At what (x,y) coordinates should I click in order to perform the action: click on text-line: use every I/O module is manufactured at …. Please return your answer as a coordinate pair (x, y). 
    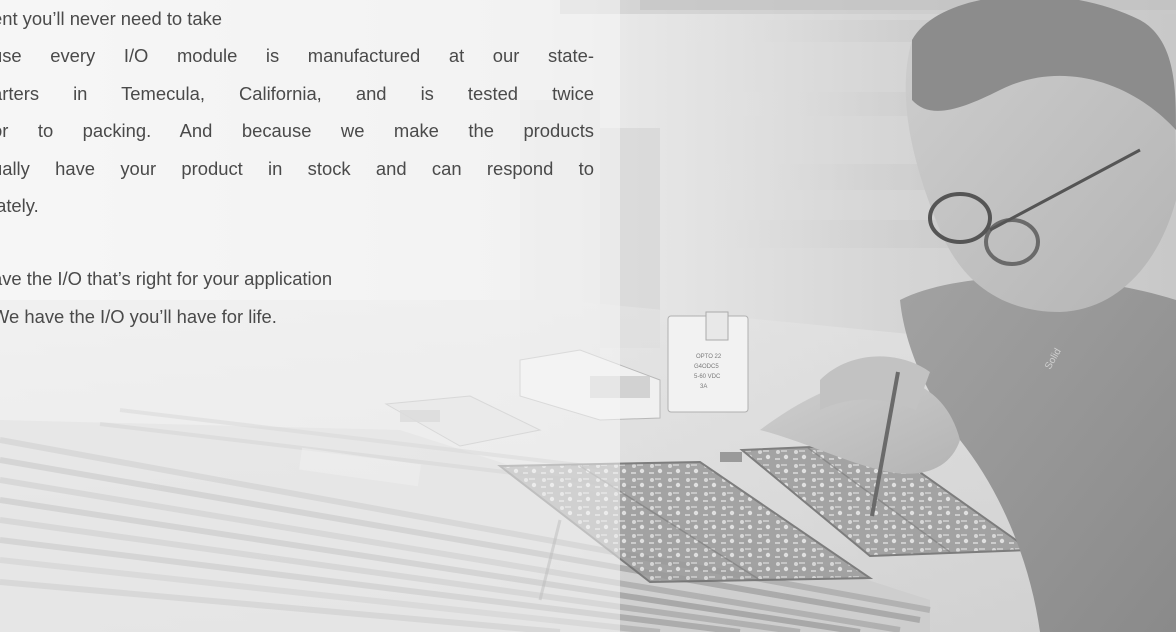
    Looking at the image, I should click on (297, 56).